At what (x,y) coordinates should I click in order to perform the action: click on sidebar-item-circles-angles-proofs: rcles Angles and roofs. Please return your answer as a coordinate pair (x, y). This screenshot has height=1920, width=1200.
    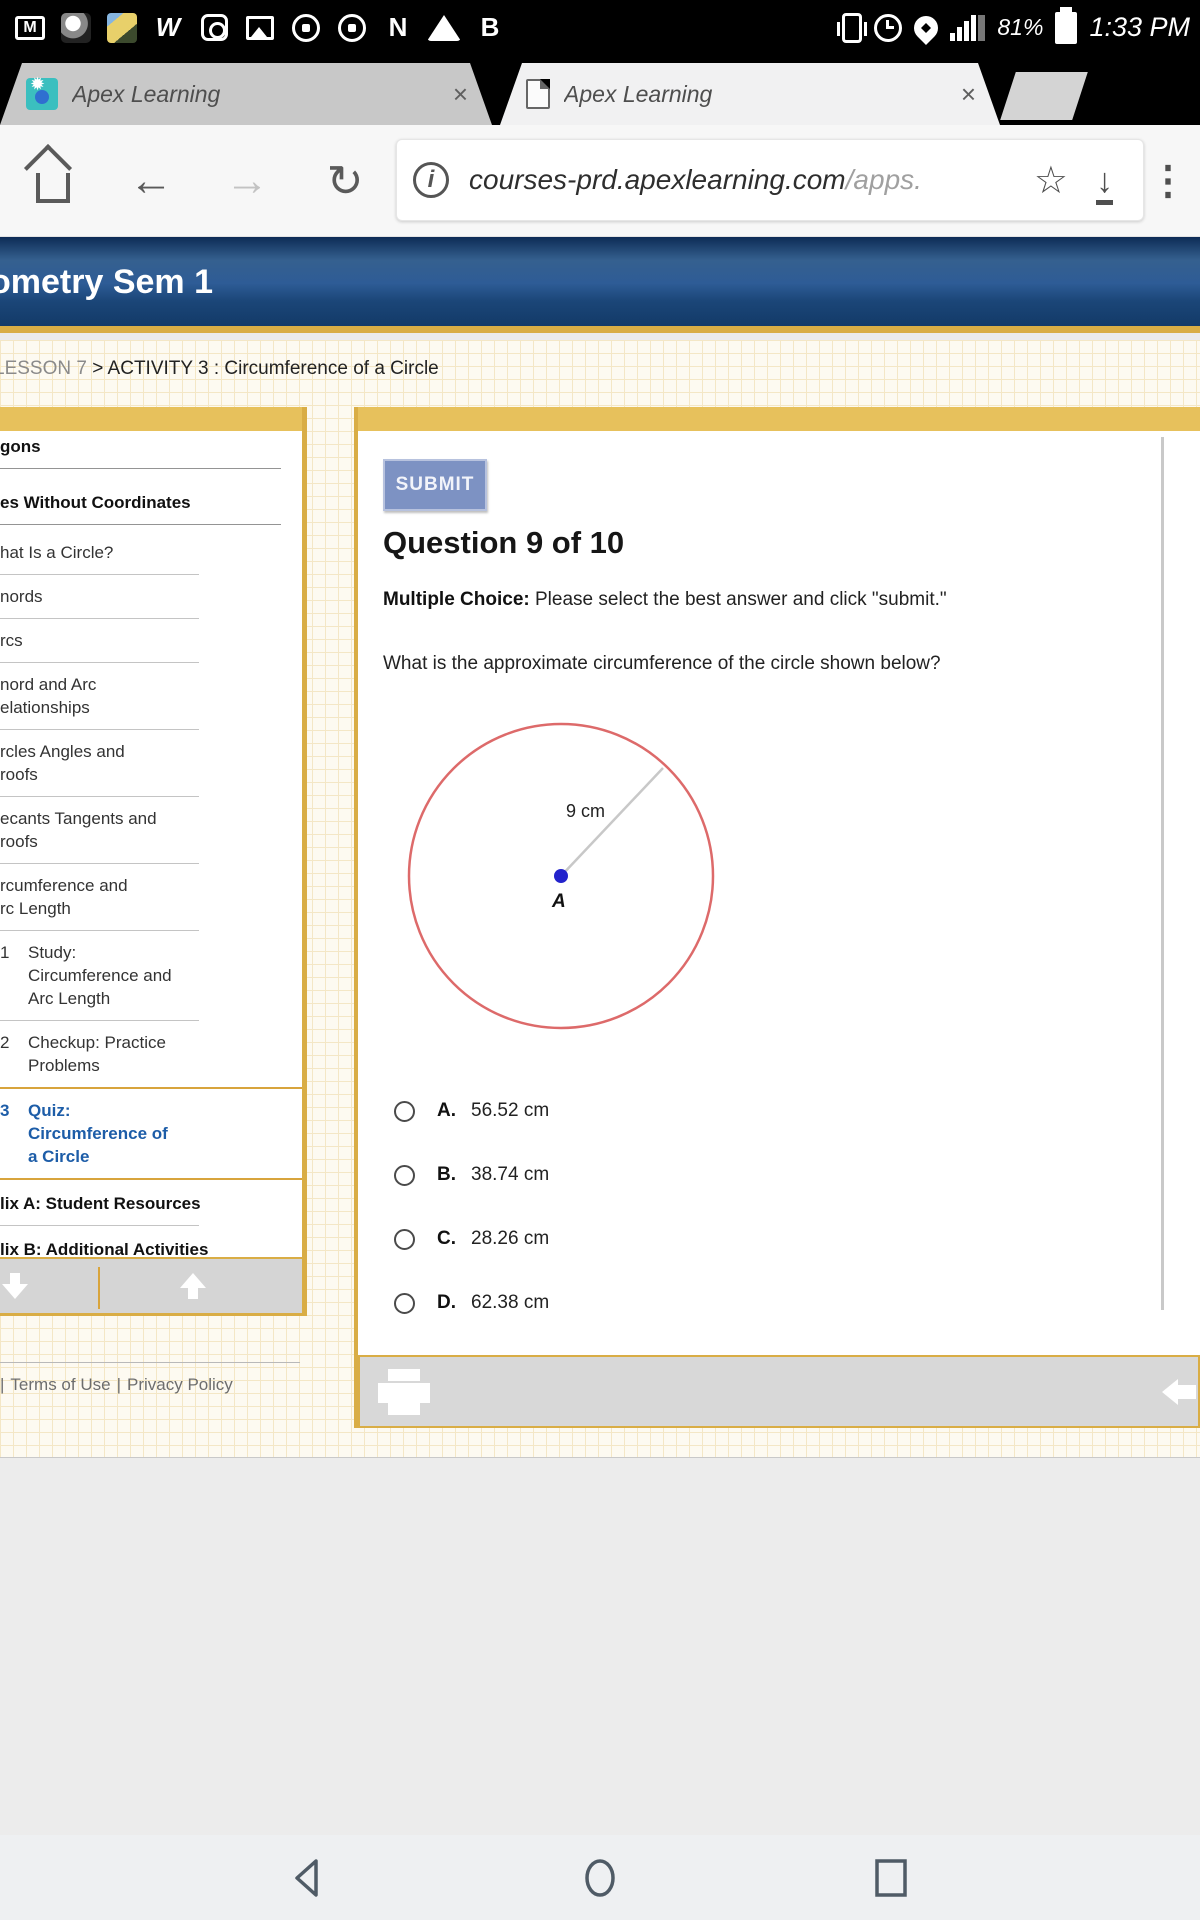
    Looking at the image, I should click on (151, 763).